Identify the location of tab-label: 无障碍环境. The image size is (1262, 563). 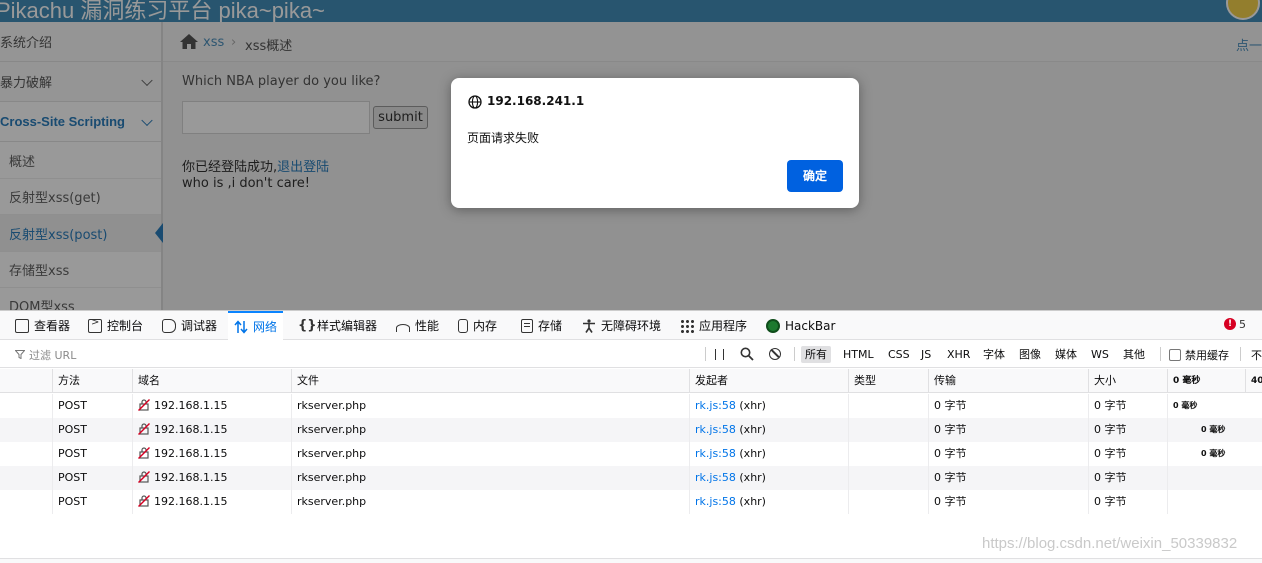
(631, 326).